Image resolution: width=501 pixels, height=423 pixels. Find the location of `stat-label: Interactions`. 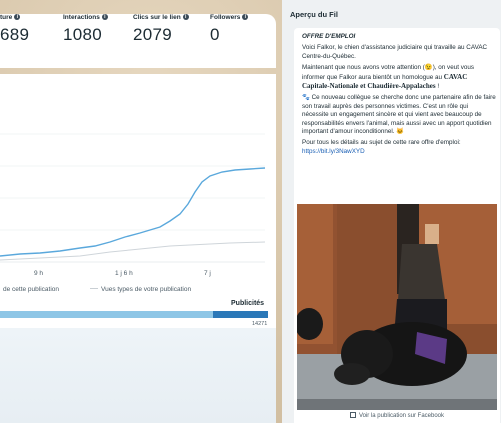

stat-label: Interactions is located at coordinates (81, 17).